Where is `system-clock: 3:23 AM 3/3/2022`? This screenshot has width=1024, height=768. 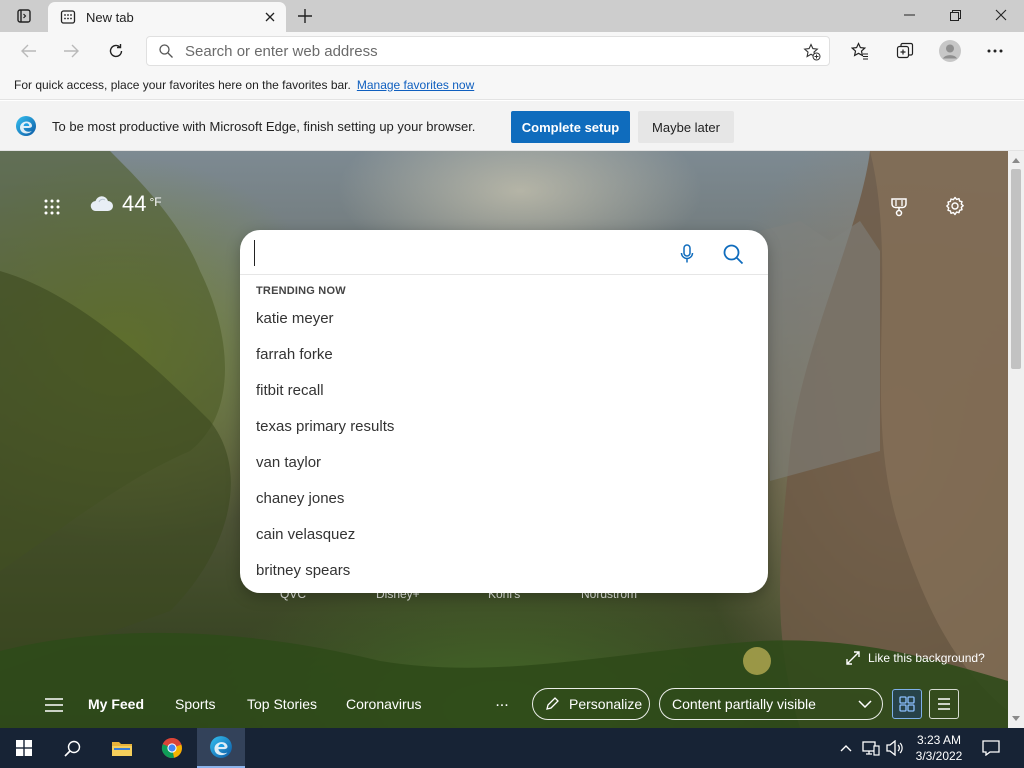 system-clock: 3:23 AM 3/3/2022 is located at coordinates (939, 748).